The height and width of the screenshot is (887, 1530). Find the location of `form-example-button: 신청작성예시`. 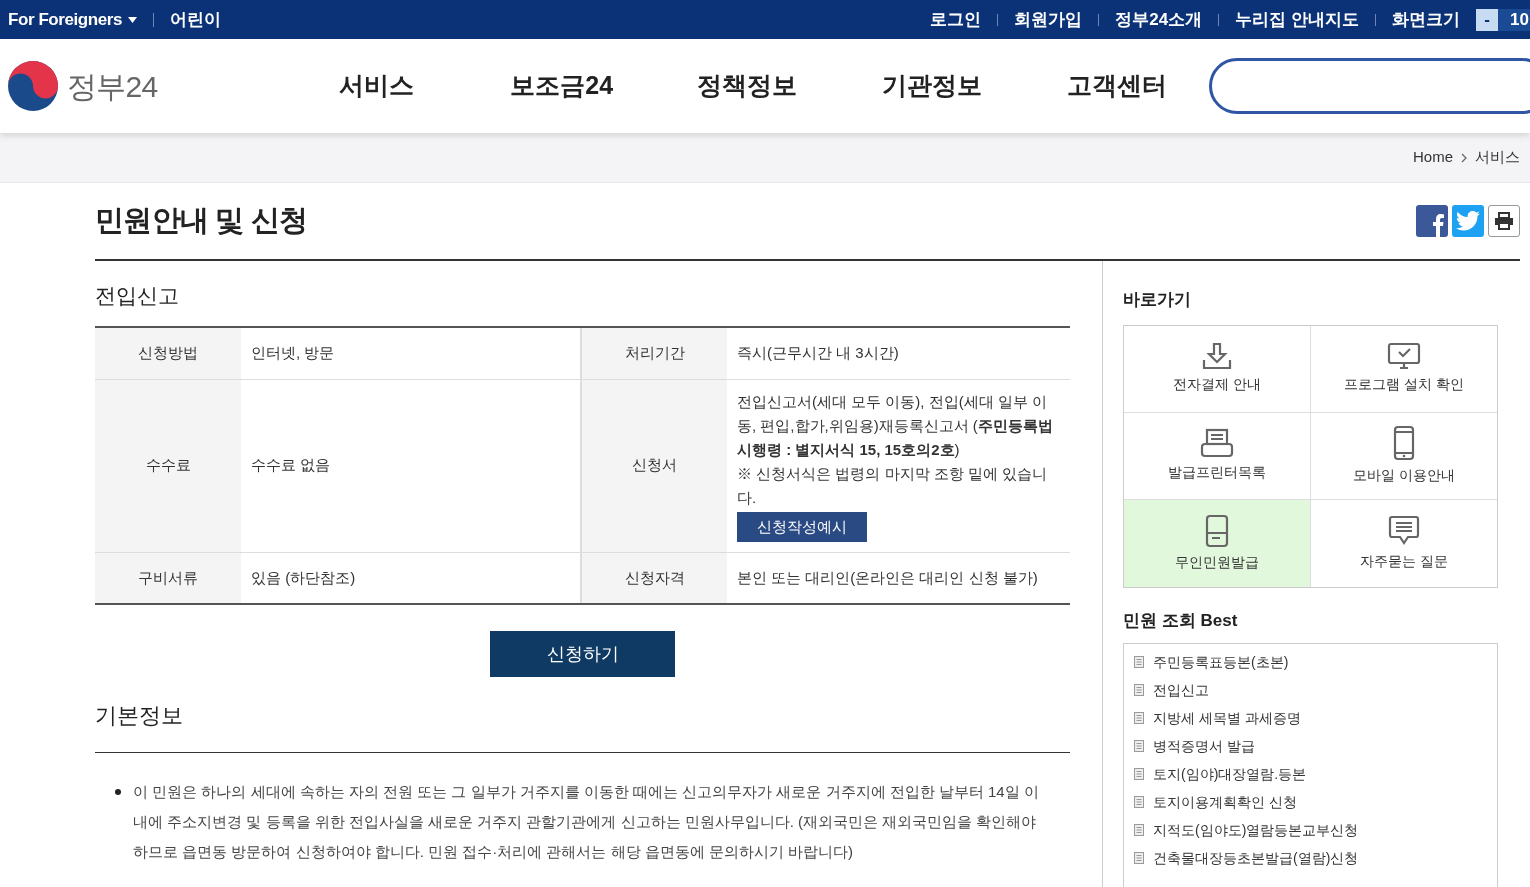

form-example-button: 신청작성예시 is located at coordinates (802, 526).